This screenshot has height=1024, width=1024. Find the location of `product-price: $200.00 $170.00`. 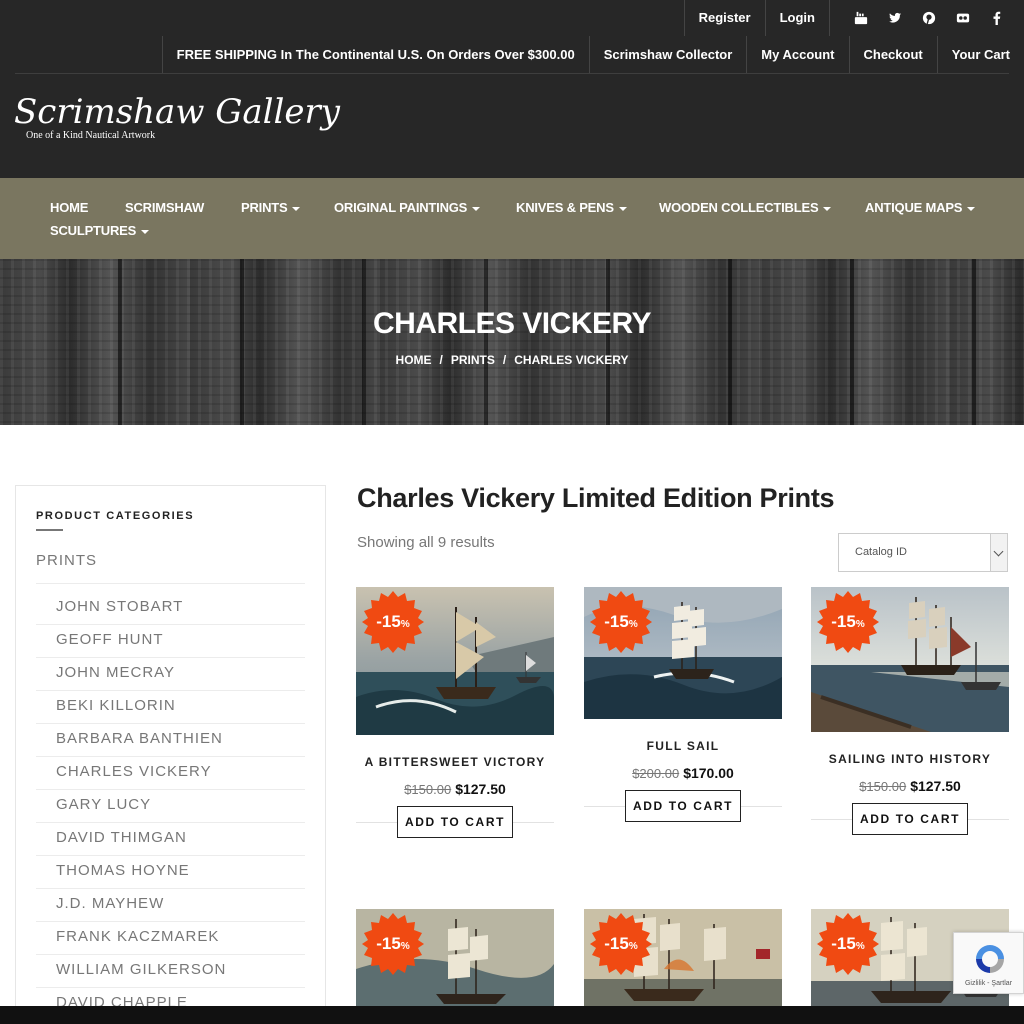

product-price: $200.00 $170.00 is located at coordinates (683, 773).